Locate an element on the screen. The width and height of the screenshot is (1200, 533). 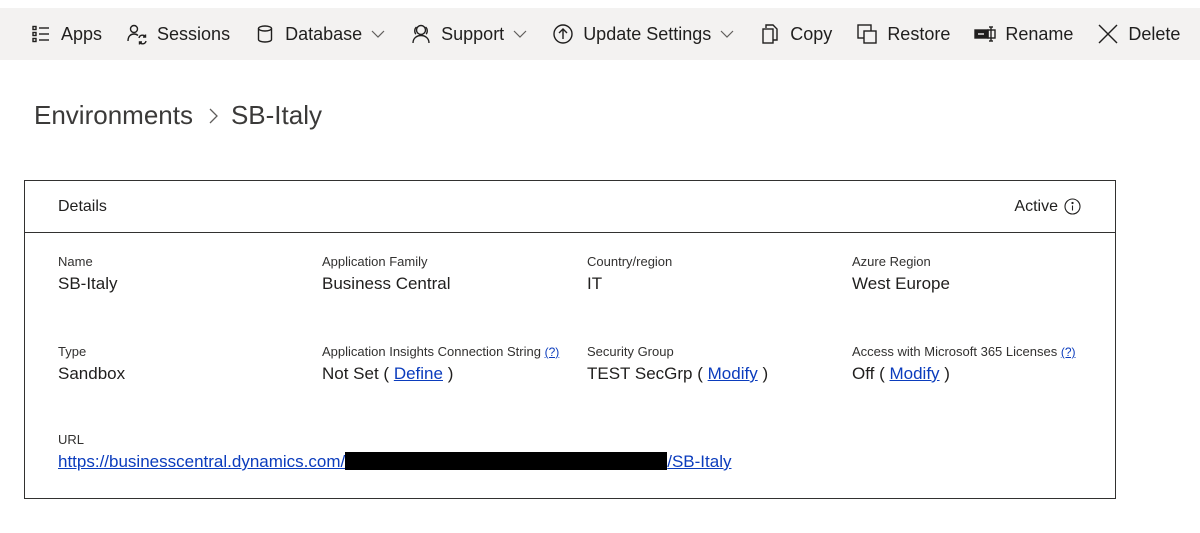
redacted-block is located at coordinates (506, 461).